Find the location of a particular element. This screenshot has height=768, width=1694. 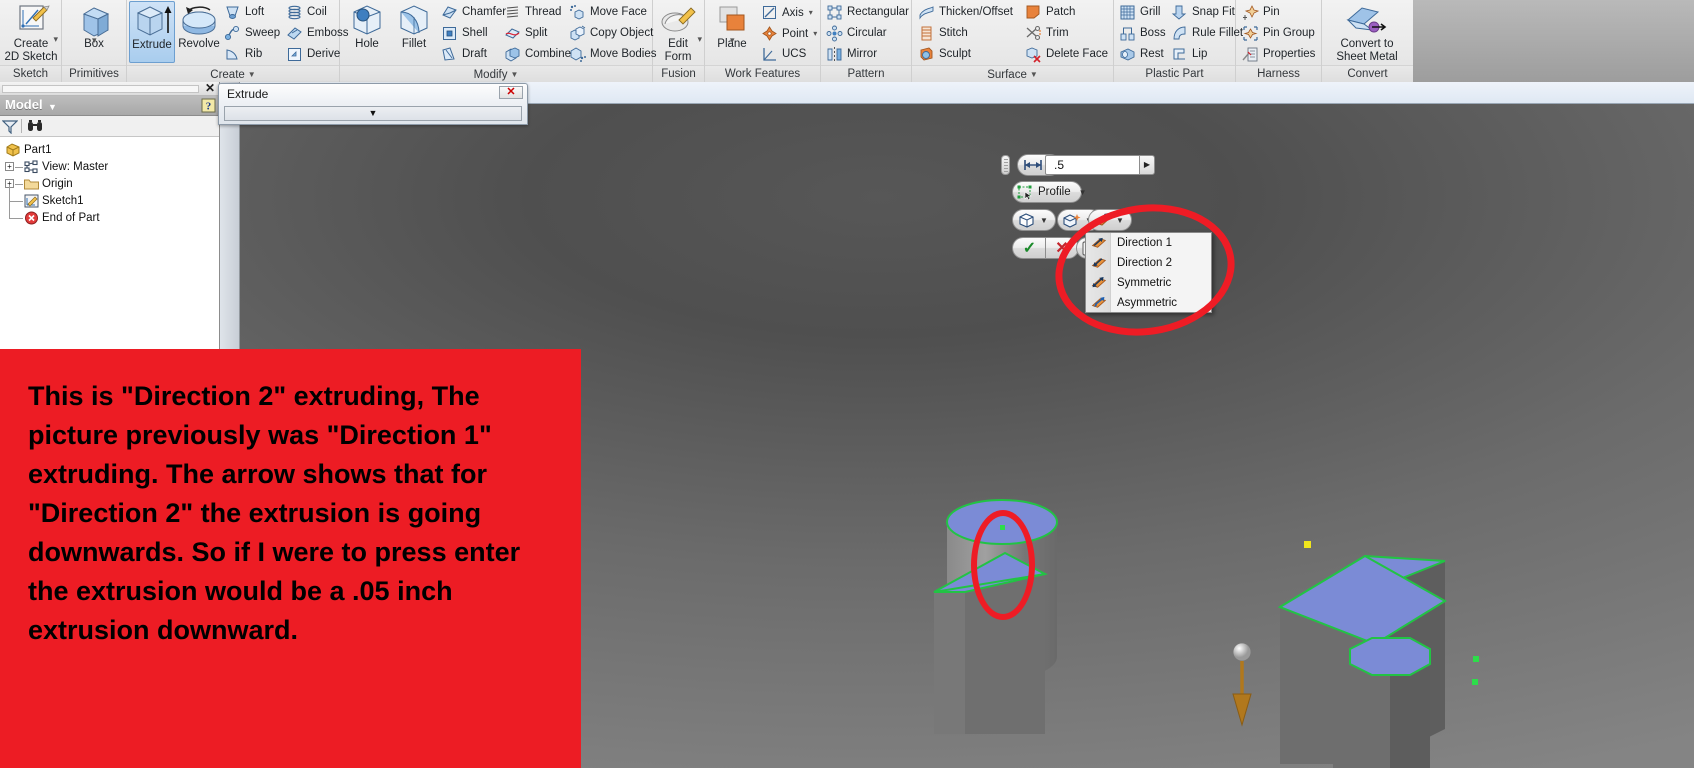

button-label: UCS is located at coordinates (794, 54).